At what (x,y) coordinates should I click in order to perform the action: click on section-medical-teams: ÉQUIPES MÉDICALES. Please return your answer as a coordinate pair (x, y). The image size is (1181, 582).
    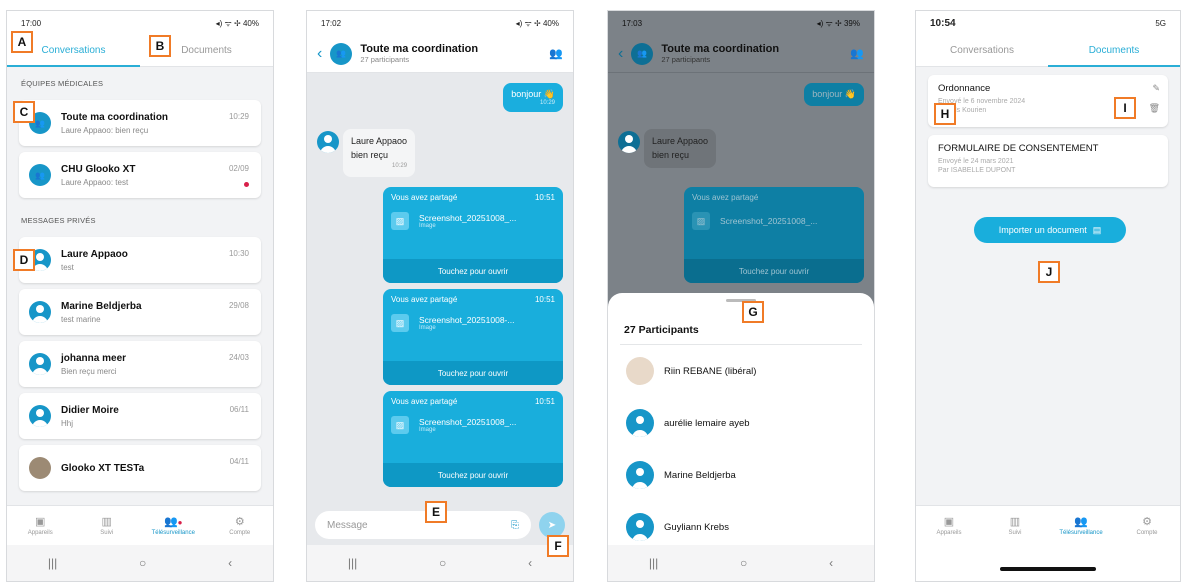
    Looking at the image, I should click on (62, 83).